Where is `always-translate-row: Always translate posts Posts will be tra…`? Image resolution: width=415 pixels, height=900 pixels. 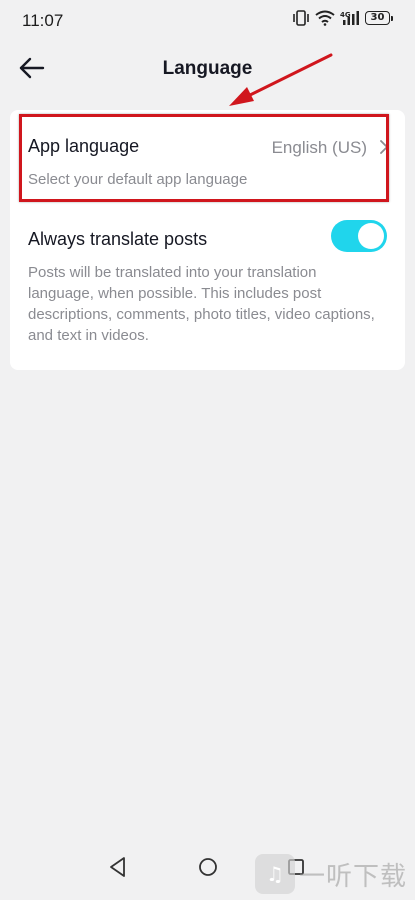 always-translate-row: Always translate posts Posts will be tra… is located at coordinates (207, 290).